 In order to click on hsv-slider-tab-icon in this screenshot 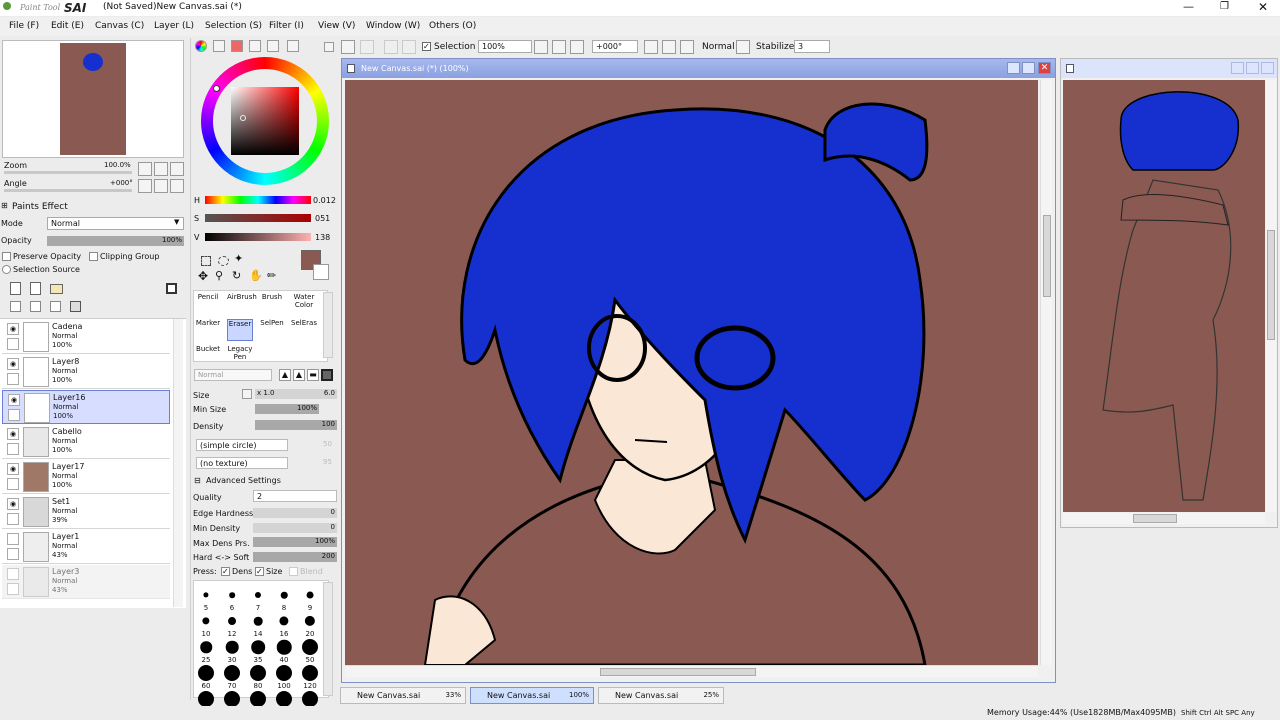, I will do `click(237, 46)`.